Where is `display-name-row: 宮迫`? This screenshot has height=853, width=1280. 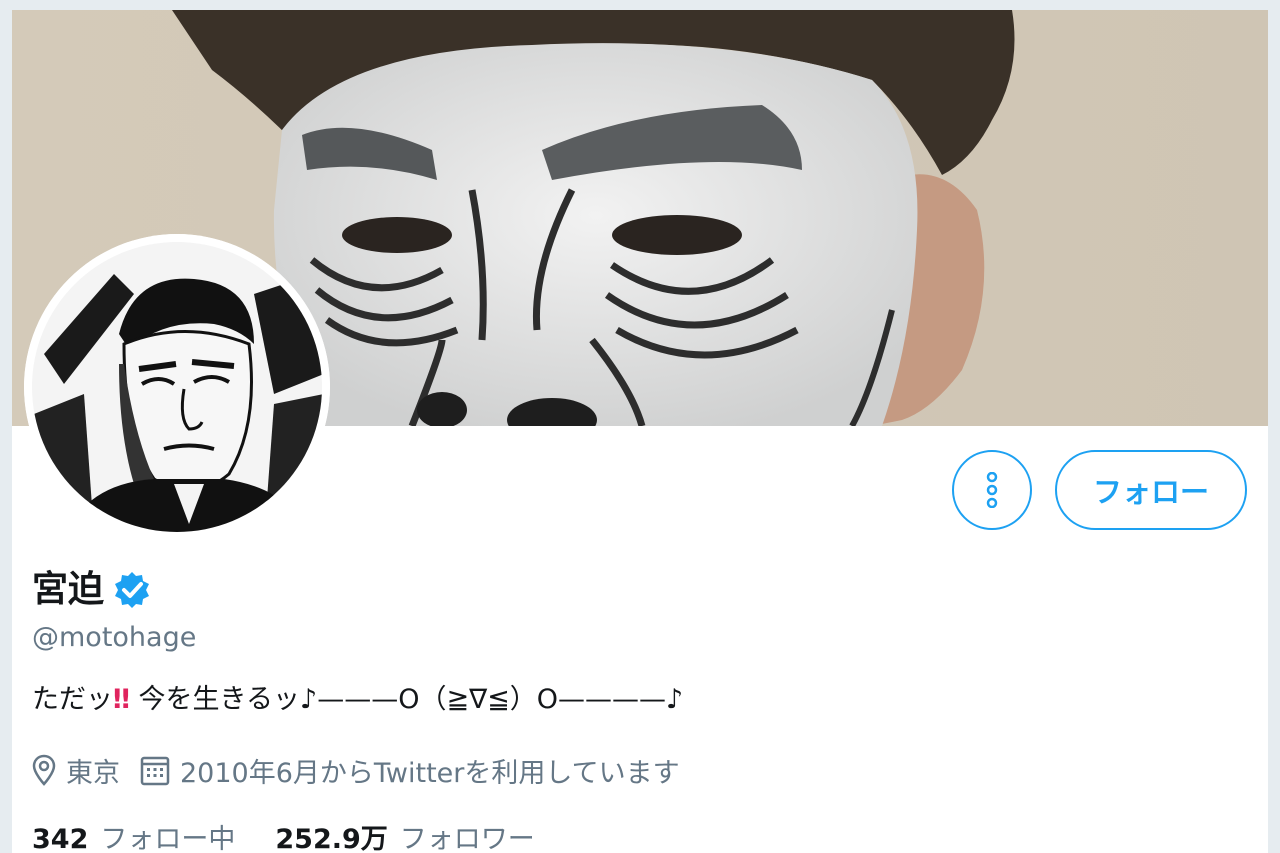
display-name-row: 宮迫 is located at coordinates (92, 590).